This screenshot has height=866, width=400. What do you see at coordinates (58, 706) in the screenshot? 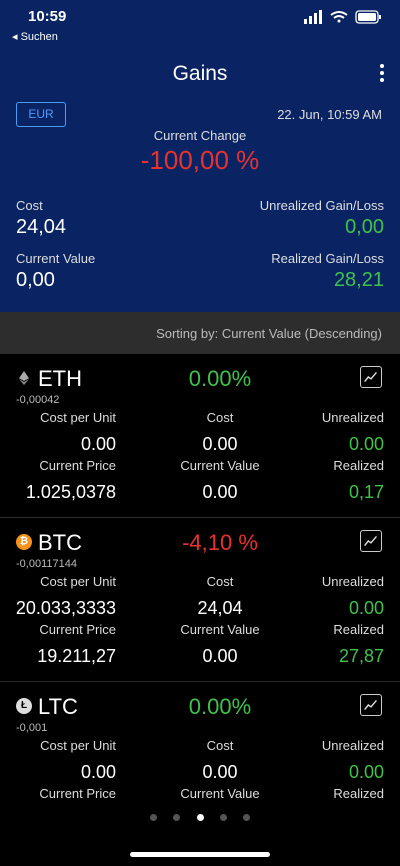
I see `coin-symbol: LTC` at bounding box center [58, 706].